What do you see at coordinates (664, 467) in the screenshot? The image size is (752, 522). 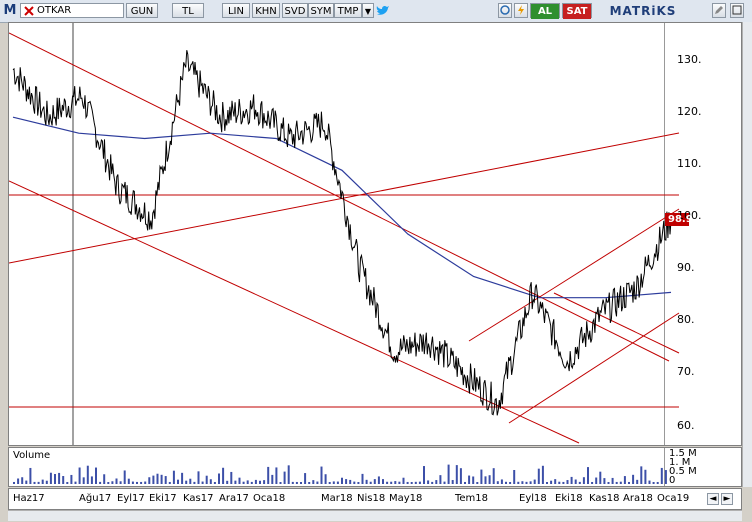 I see `volume-axis-line` at bounding box center [664, 467].